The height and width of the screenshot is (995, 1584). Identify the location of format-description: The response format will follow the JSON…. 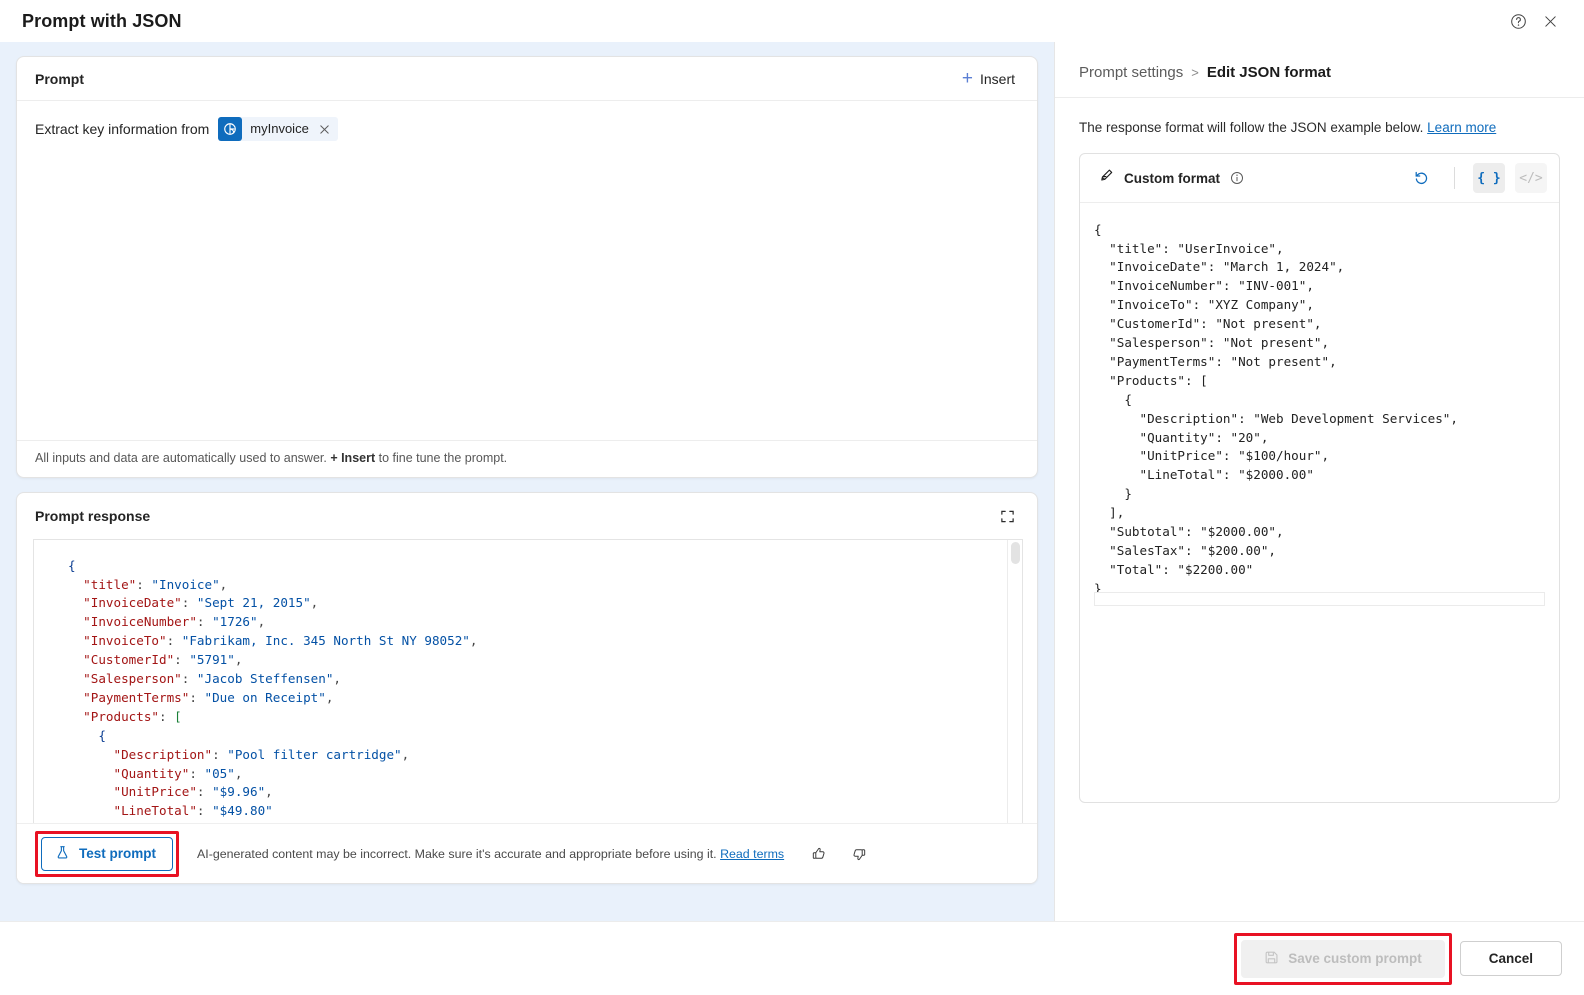
(1319, 116).